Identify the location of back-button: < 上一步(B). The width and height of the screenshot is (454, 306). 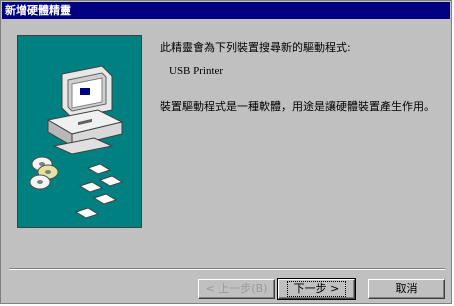
(236, 289).